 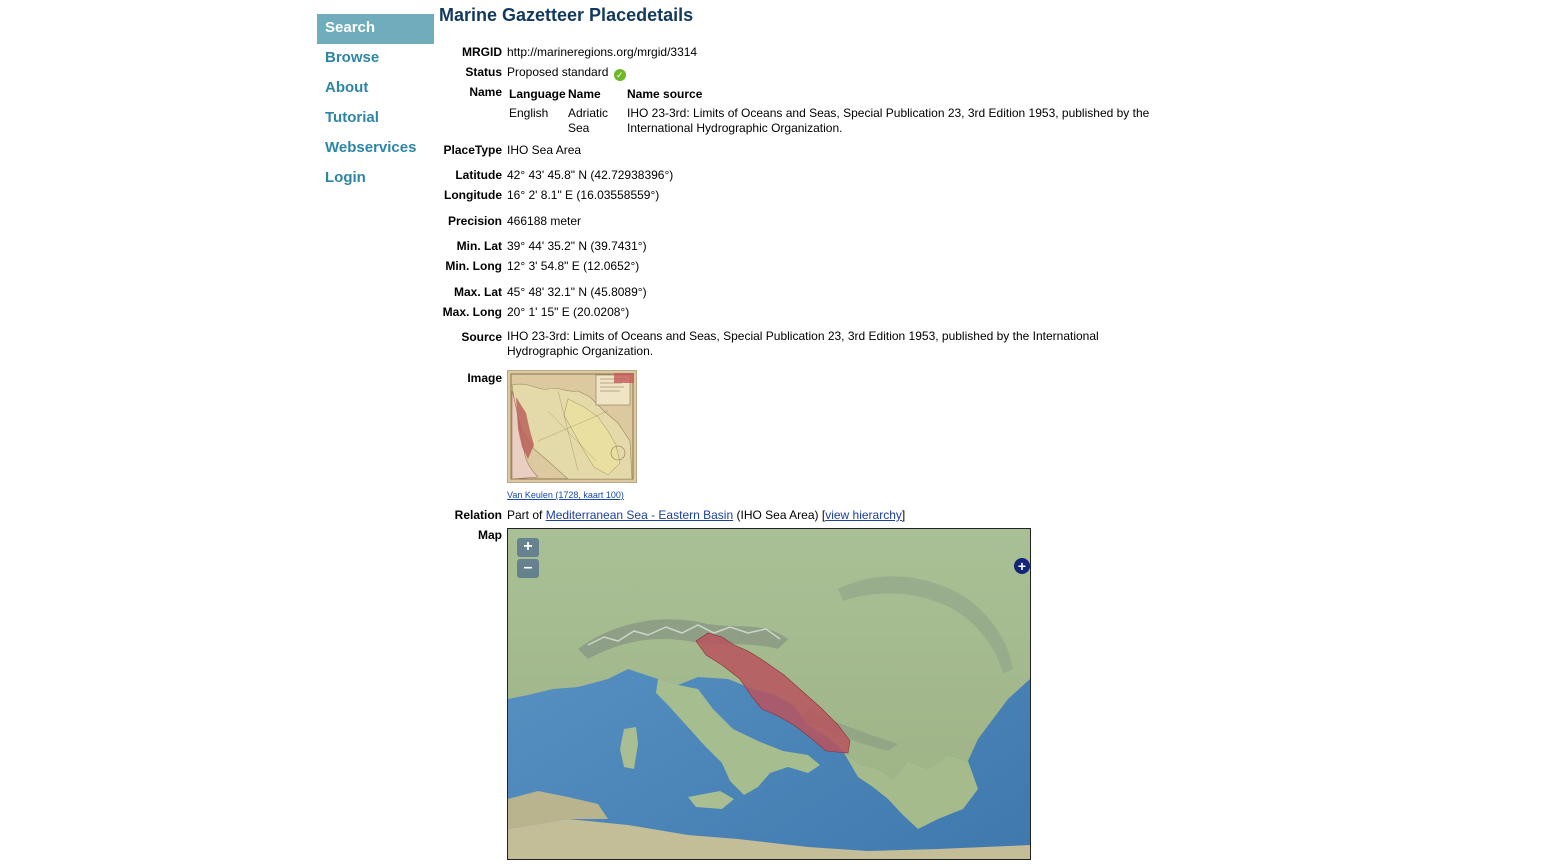 What do you see at coordinates (568, 312) in the screenshot?
I see `max-long-value: 20° 1' 15" E (20.0208°)` at bounding box center [568, 312].